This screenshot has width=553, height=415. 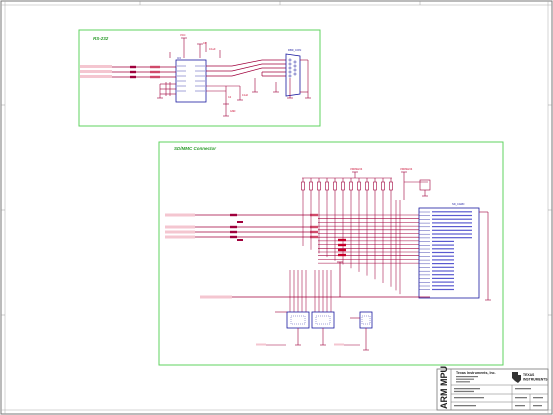 I want to click on svg-text: C4, so click(x=230, y=97).